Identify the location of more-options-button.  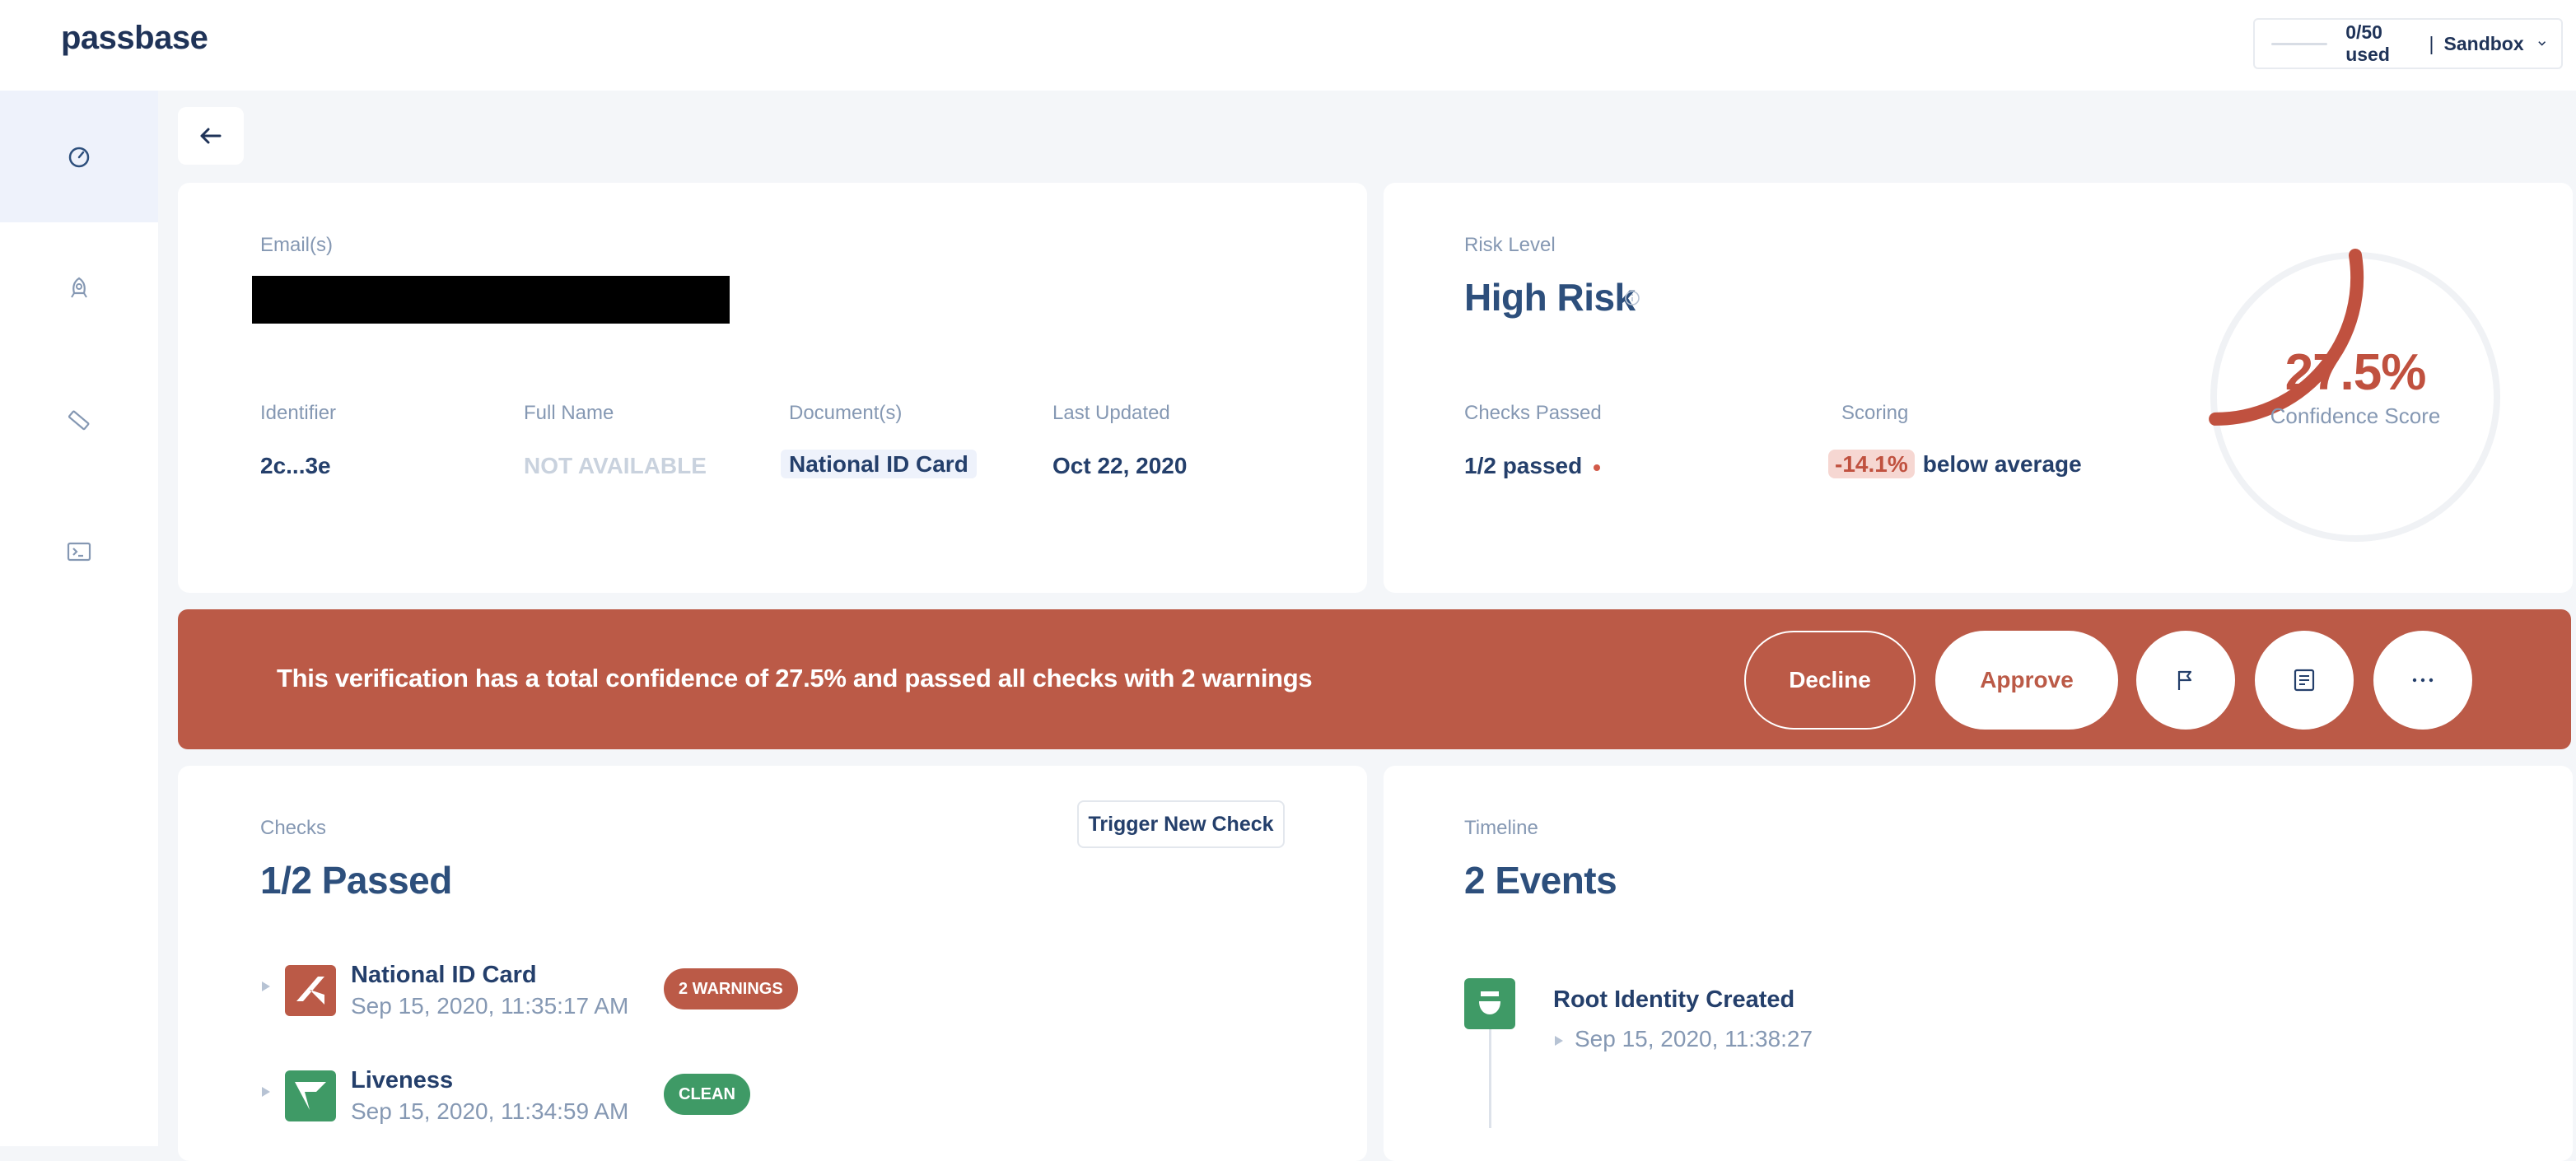
(2422, 680).